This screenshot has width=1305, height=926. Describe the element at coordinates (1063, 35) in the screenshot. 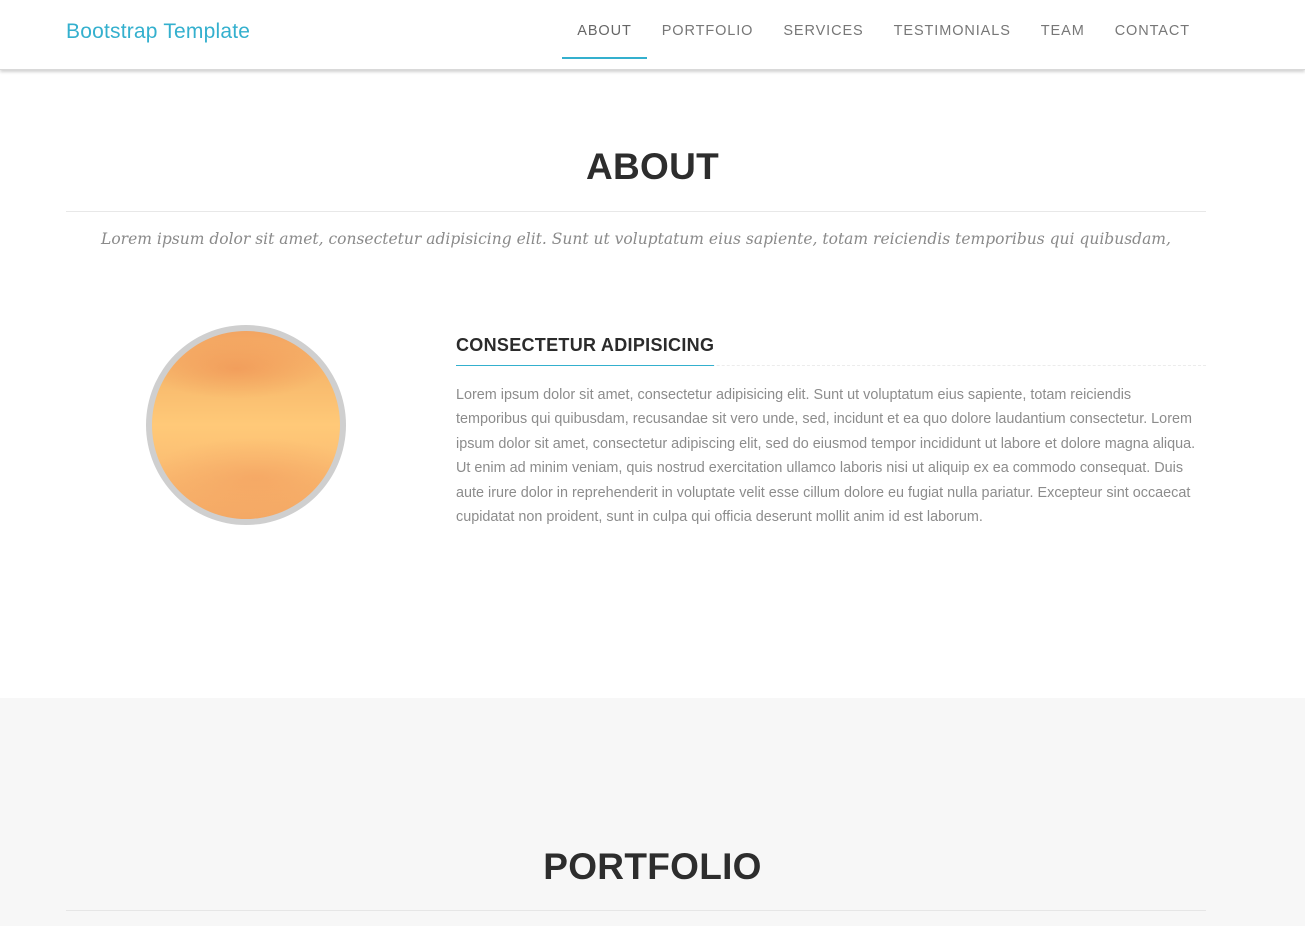

I see `nav-item-team: TEAM` at that location.